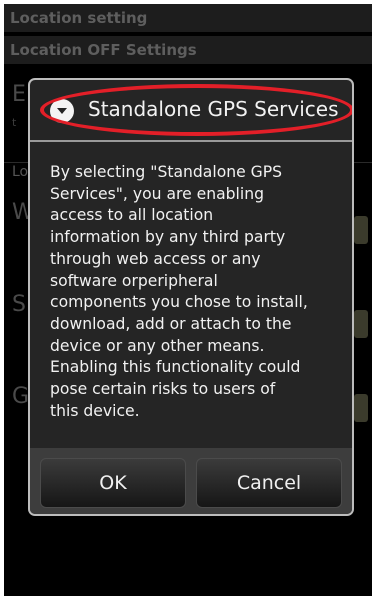 This screenshot has height=601, width=377. What do you see at coordinates (188, 18) in the screenshot?
I see `screen-title: Location setting` at bounding box center [188, 18].